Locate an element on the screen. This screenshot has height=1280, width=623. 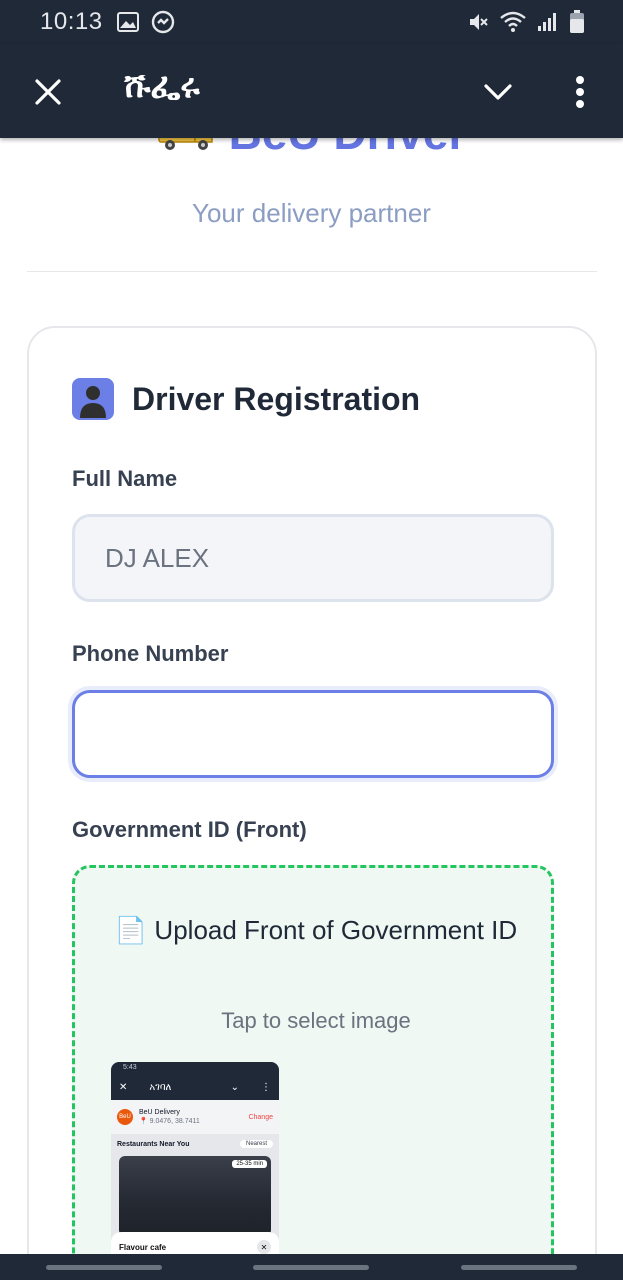
chevron-down-icon is located at coordinates (498, 92).